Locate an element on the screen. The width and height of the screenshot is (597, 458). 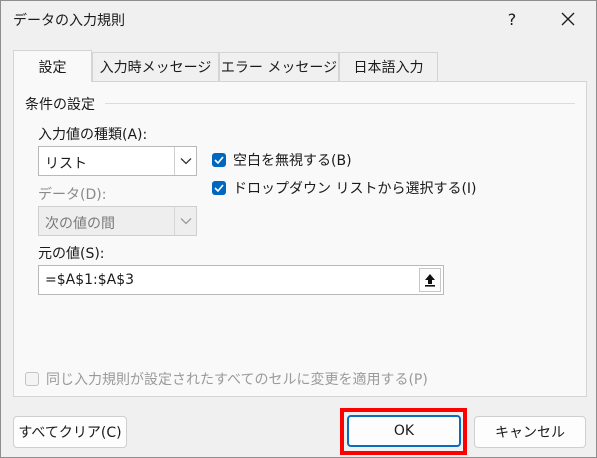
tab-input-message: 入力時メッセージ is located at coordinates (155, 66).